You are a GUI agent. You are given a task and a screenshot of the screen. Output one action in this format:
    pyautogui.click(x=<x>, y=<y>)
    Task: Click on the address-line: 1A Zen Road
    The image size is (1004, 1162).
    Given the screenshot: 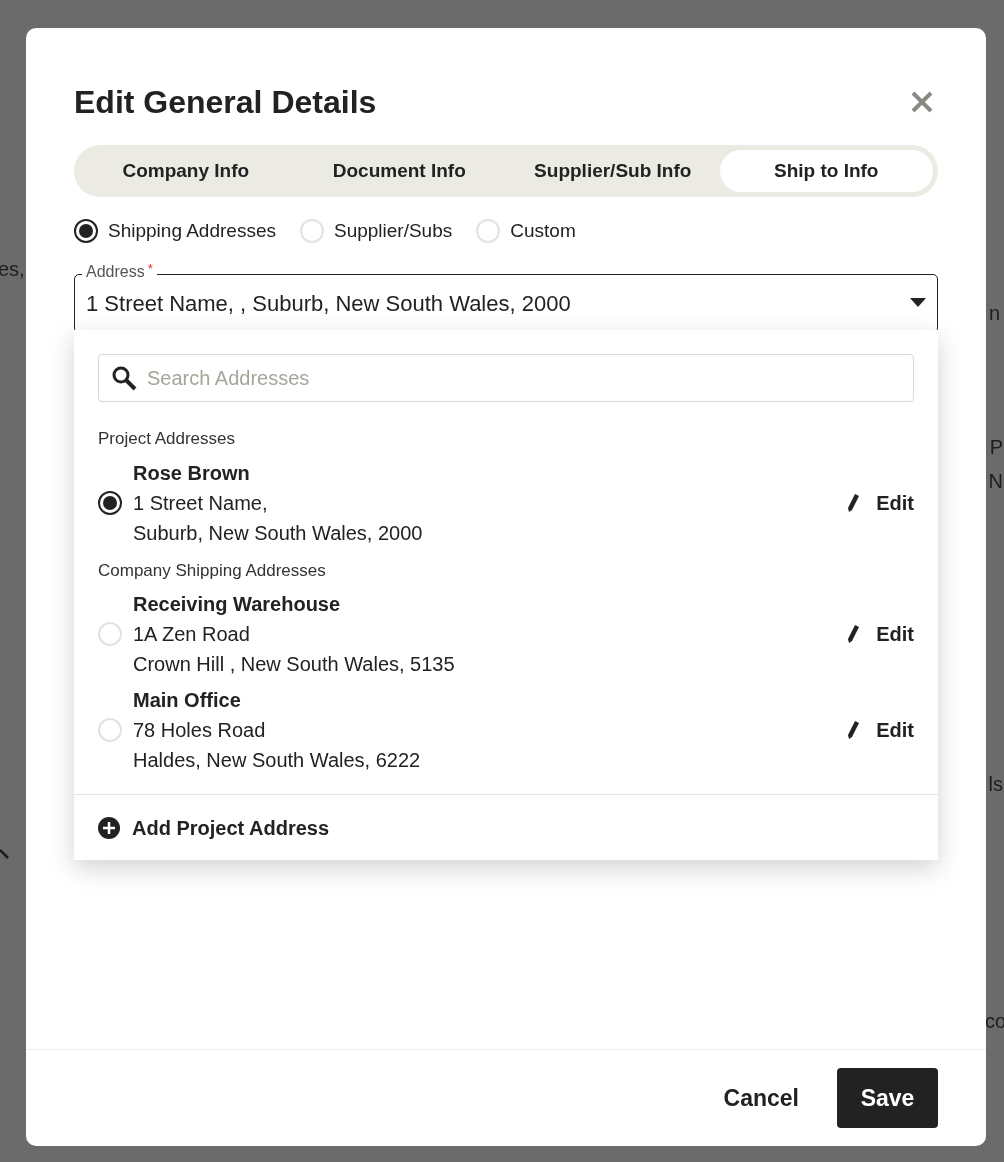 What is the action you would take?
    pyautogui.click(x=192, y=634)
    